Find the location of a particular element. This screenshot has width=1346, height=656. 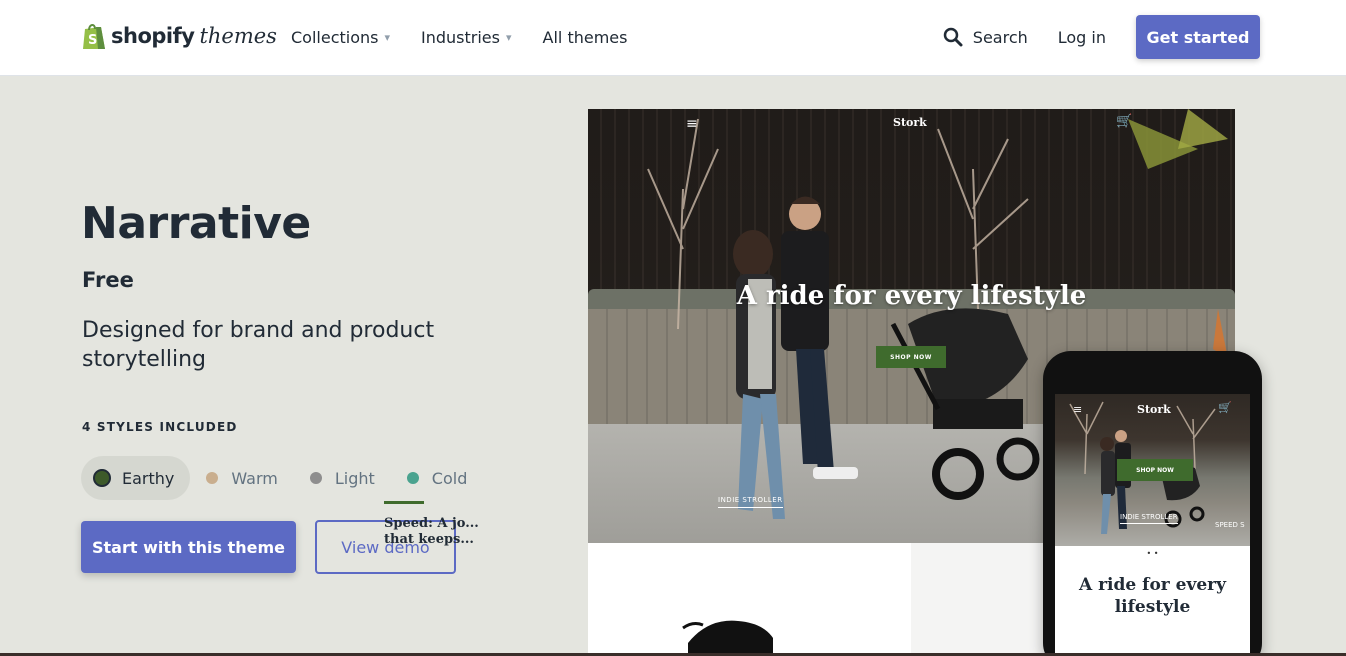

header-actions: Search Log in Get started is located at coordinates (1101, 37).